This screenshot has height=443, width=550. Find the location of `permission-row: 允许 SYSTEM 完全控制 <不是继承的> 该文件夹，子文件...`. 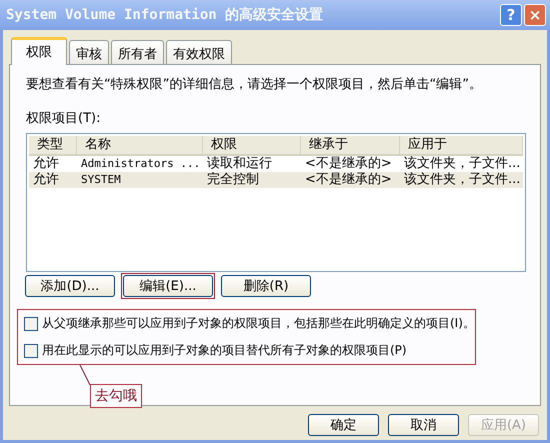

permission-row: 允许 SYSTEM 完全控制 <不是继承的> 该文件夹，子文件... is located at coordinates (276, 180).